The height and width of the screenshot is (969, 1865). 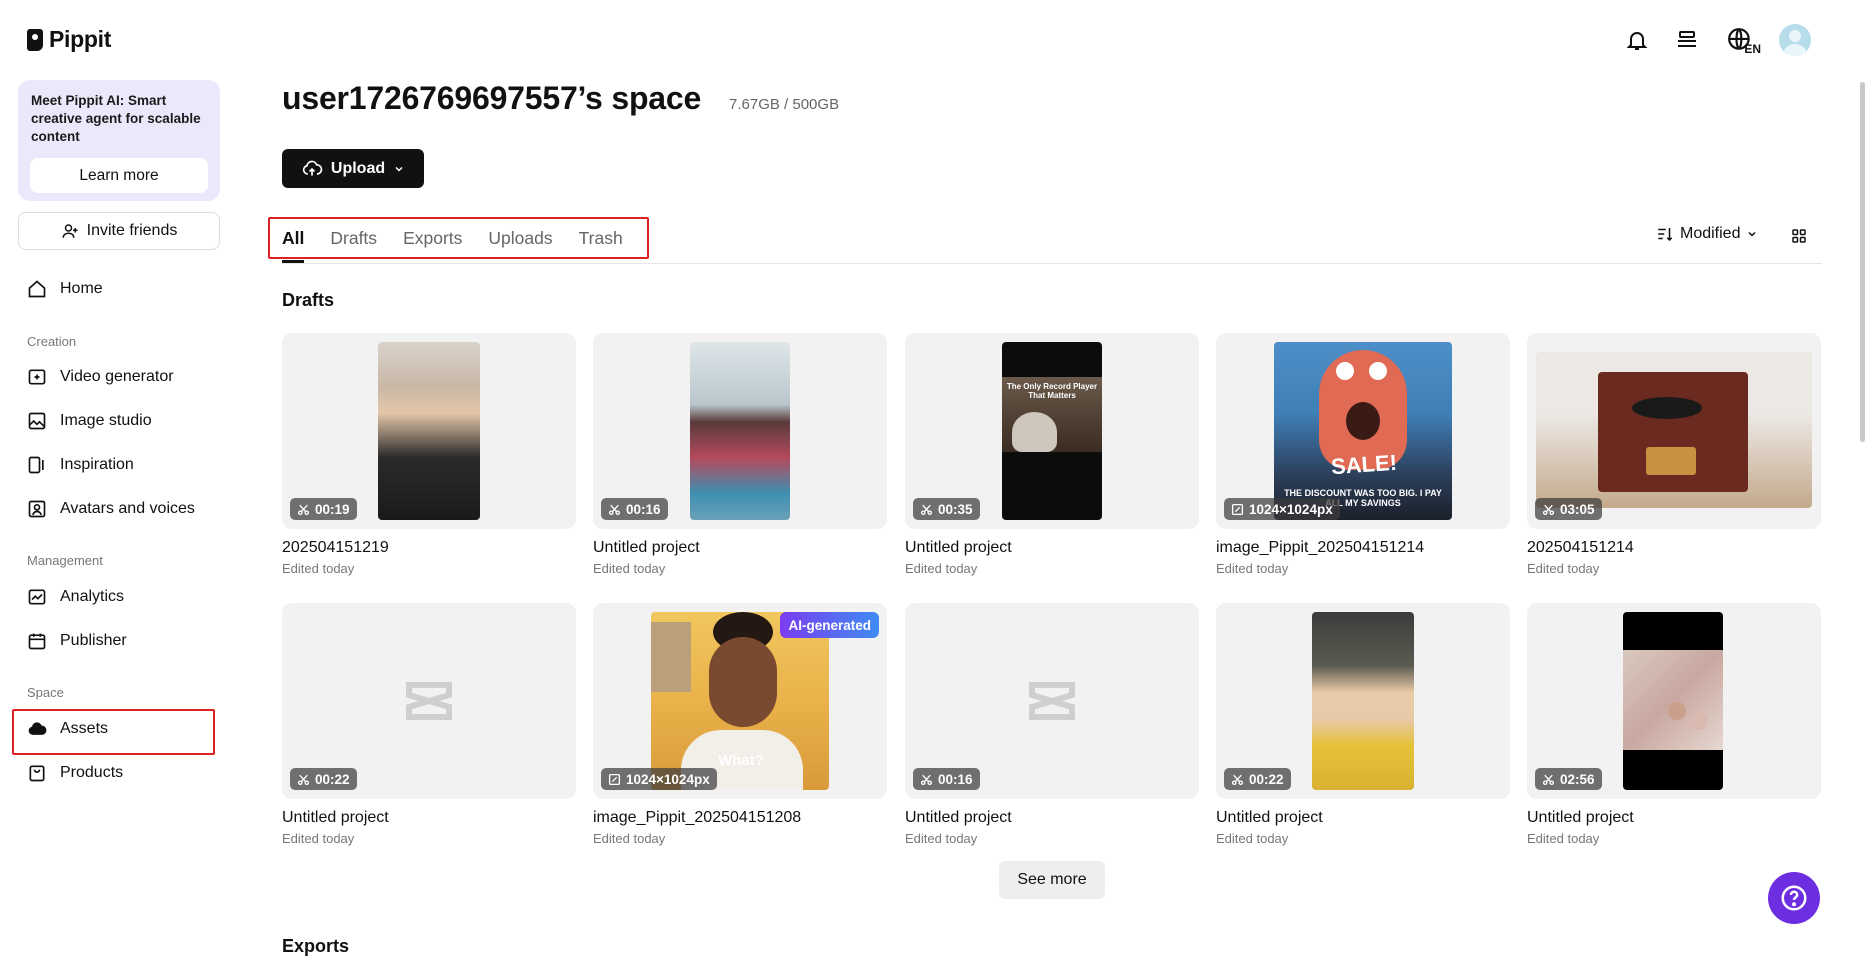 I want to click on duration-badge: 00:35, so click(x=946, y=509).